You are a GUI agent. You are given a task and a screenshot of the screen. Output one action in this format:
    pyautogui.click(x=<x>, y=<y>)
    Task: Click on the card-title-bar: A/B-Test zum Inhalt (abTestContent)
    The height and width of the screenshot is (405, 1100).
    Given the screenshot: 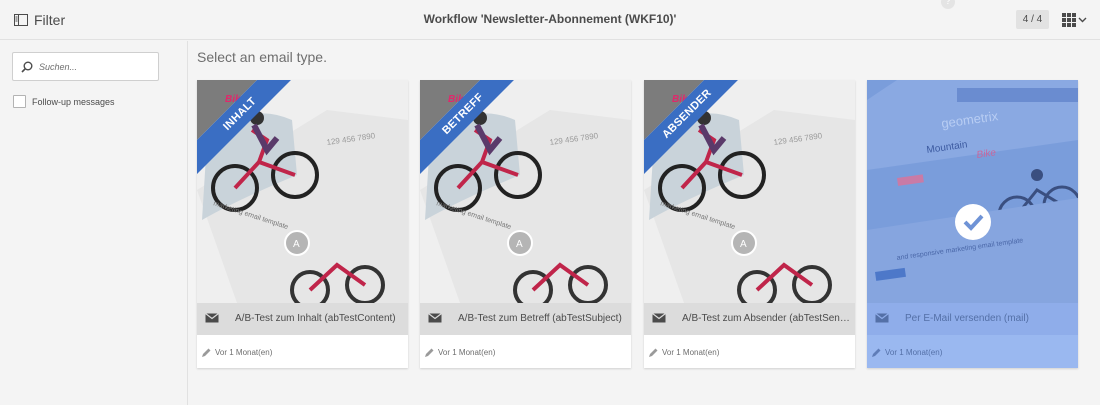 What is the action you would take?
    pyautogui.click(x=302, y=319)
    